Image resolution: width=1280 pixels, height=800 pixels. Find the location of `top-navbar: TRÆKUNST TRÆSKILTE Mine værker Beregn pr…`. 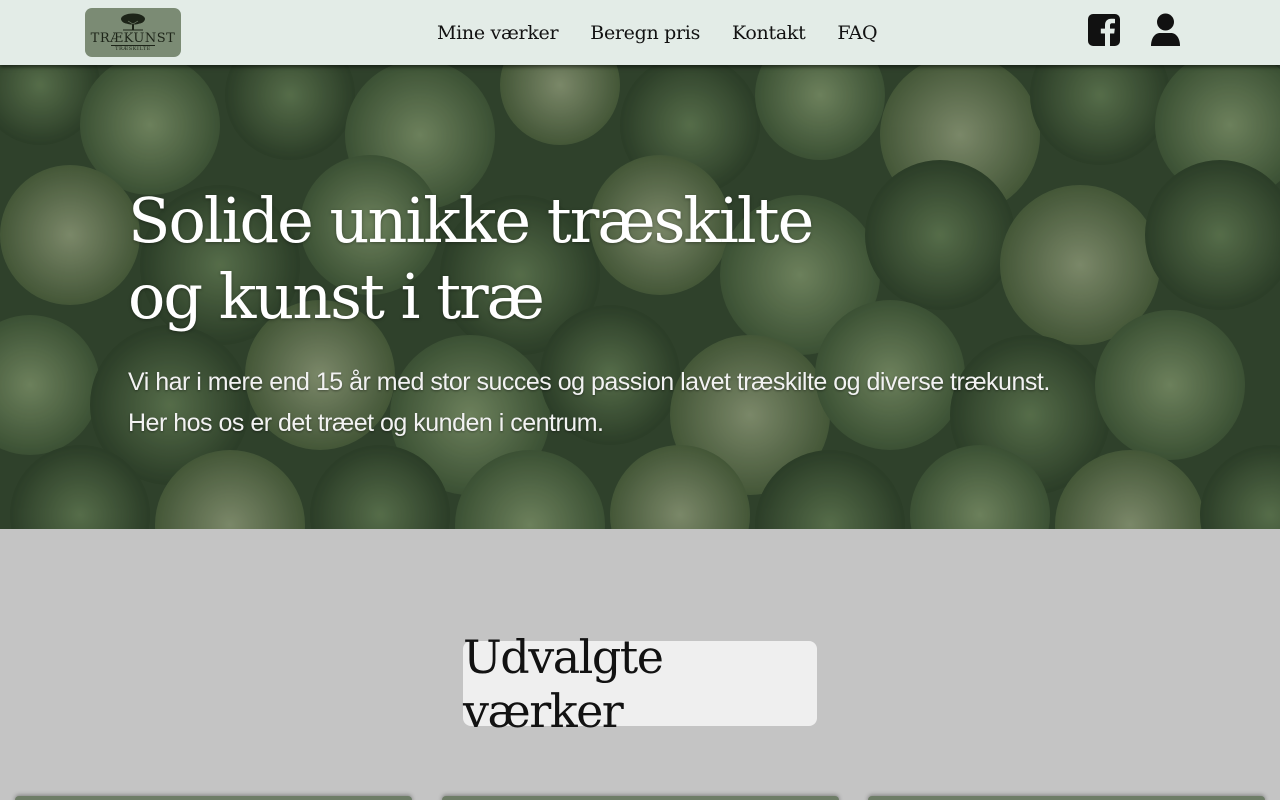

top-navbar: TRÆKUNST TRÆSKILTE Mine værker Beregn pr… is located at coordinates (640, 32).